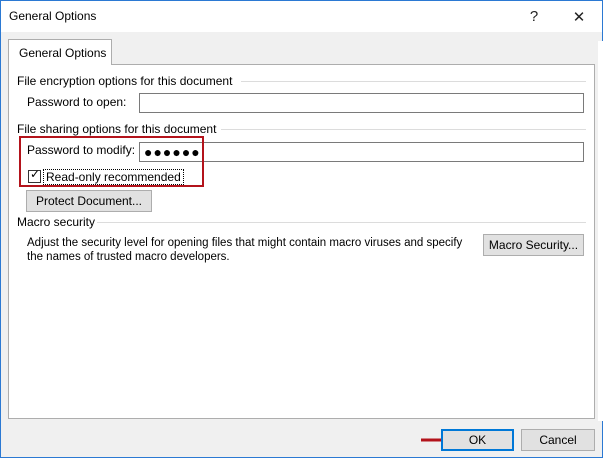 This screenshot has height=458, width=603. Describe the element at coordinates (63, 53) in the screenshot. I see `tab-label: General Options` at that location.